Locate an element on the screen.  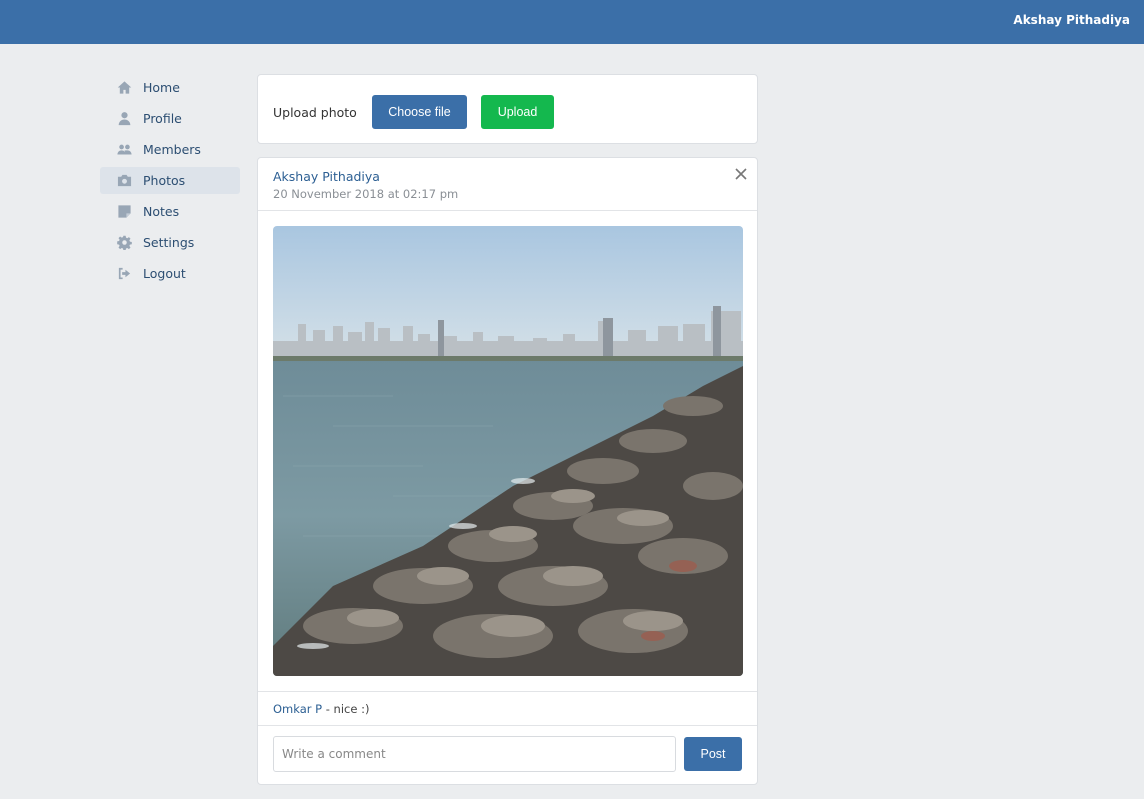
sidebar-item-settings: Settings is located at coordinates (170, 242).